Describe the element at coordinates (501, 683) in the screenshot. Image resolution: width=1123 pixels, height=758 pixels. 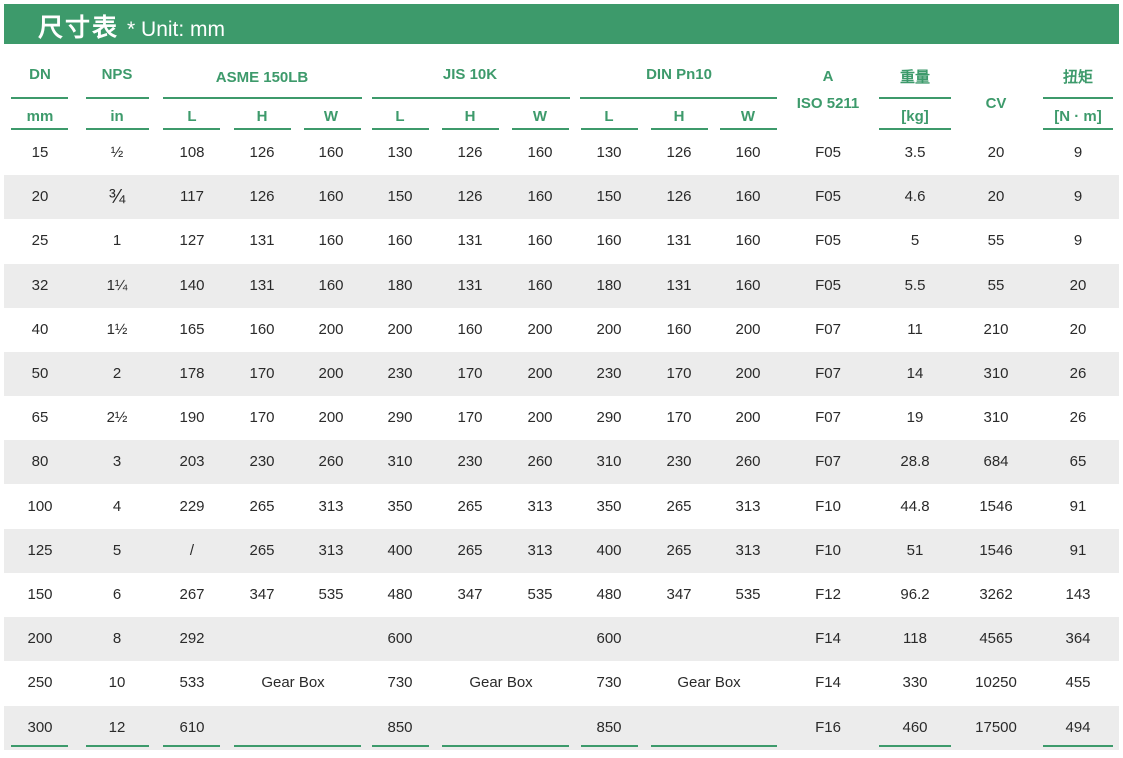
I see `gear-box-label-jis: Gear Box` at that location.